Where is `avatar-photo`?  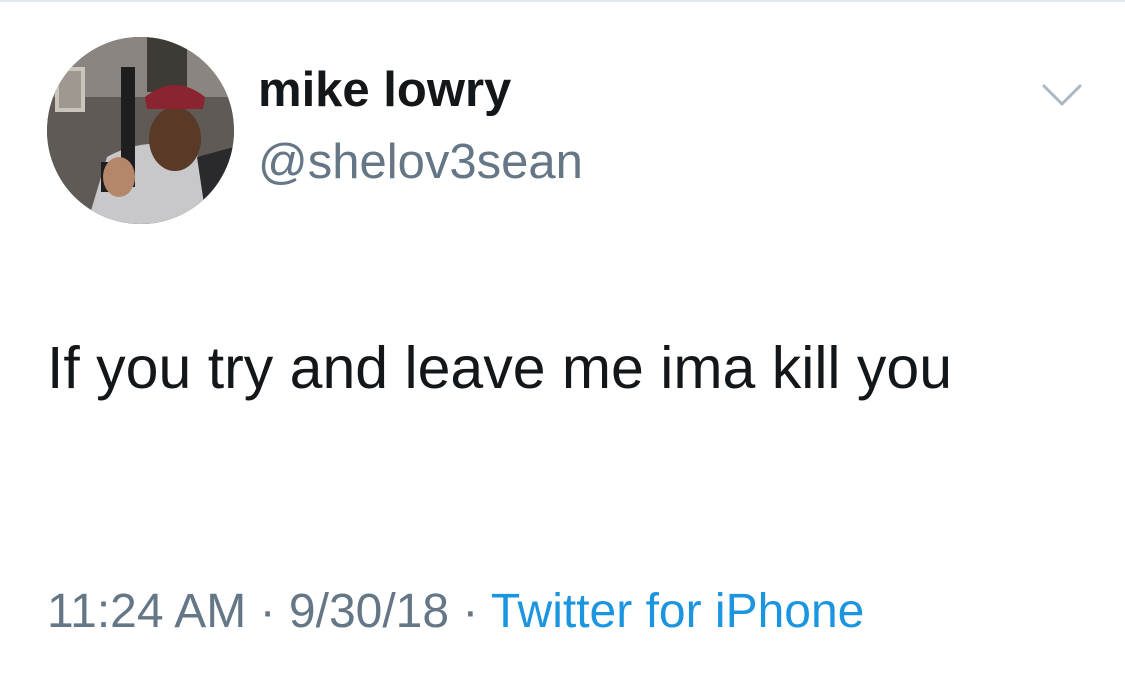
avatar-photo is located at coordinates (140, 130).